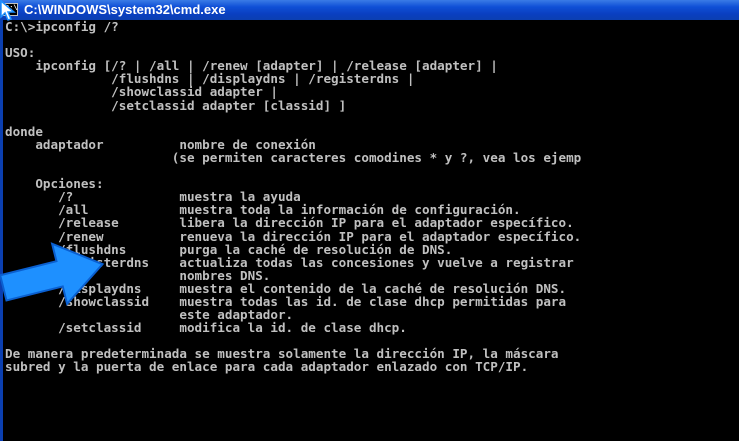  What do you see at coordinates (24, 131) in the screenshot?
I see `console-line: donde` at bounding box center [24, 131].